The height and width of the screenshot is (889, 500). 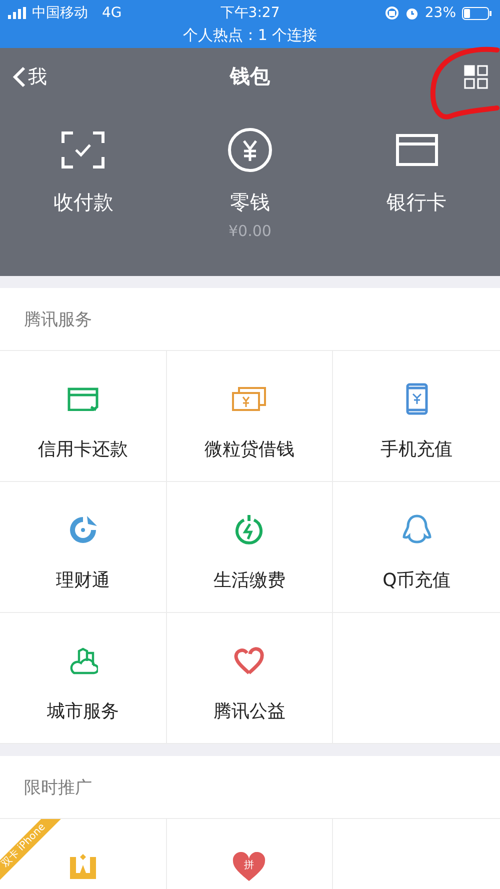 I want to click on page-title: 钱包, so click(x=250, y=76).